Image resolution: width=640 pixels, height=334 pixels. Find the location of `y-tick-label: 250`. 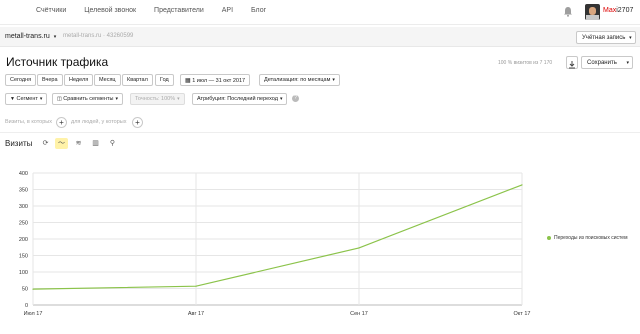

y-tick-label: 250 is located at coordinates (23, 224).